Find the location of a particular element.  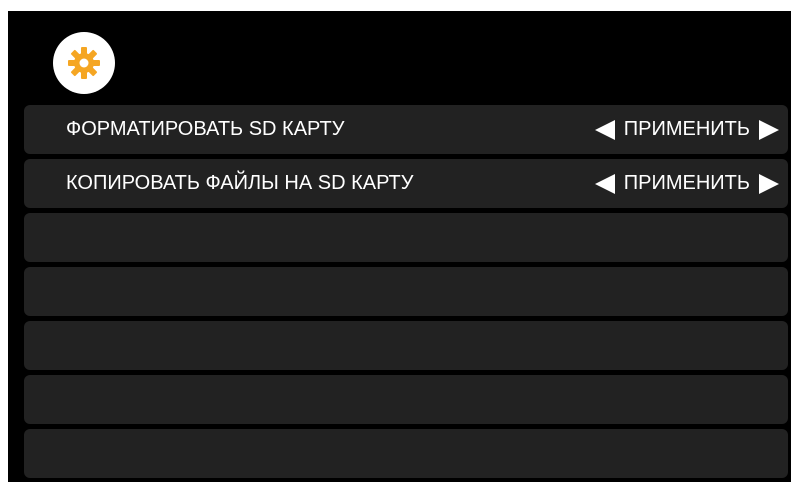

gear-icon is located at coordinates (84, 63).